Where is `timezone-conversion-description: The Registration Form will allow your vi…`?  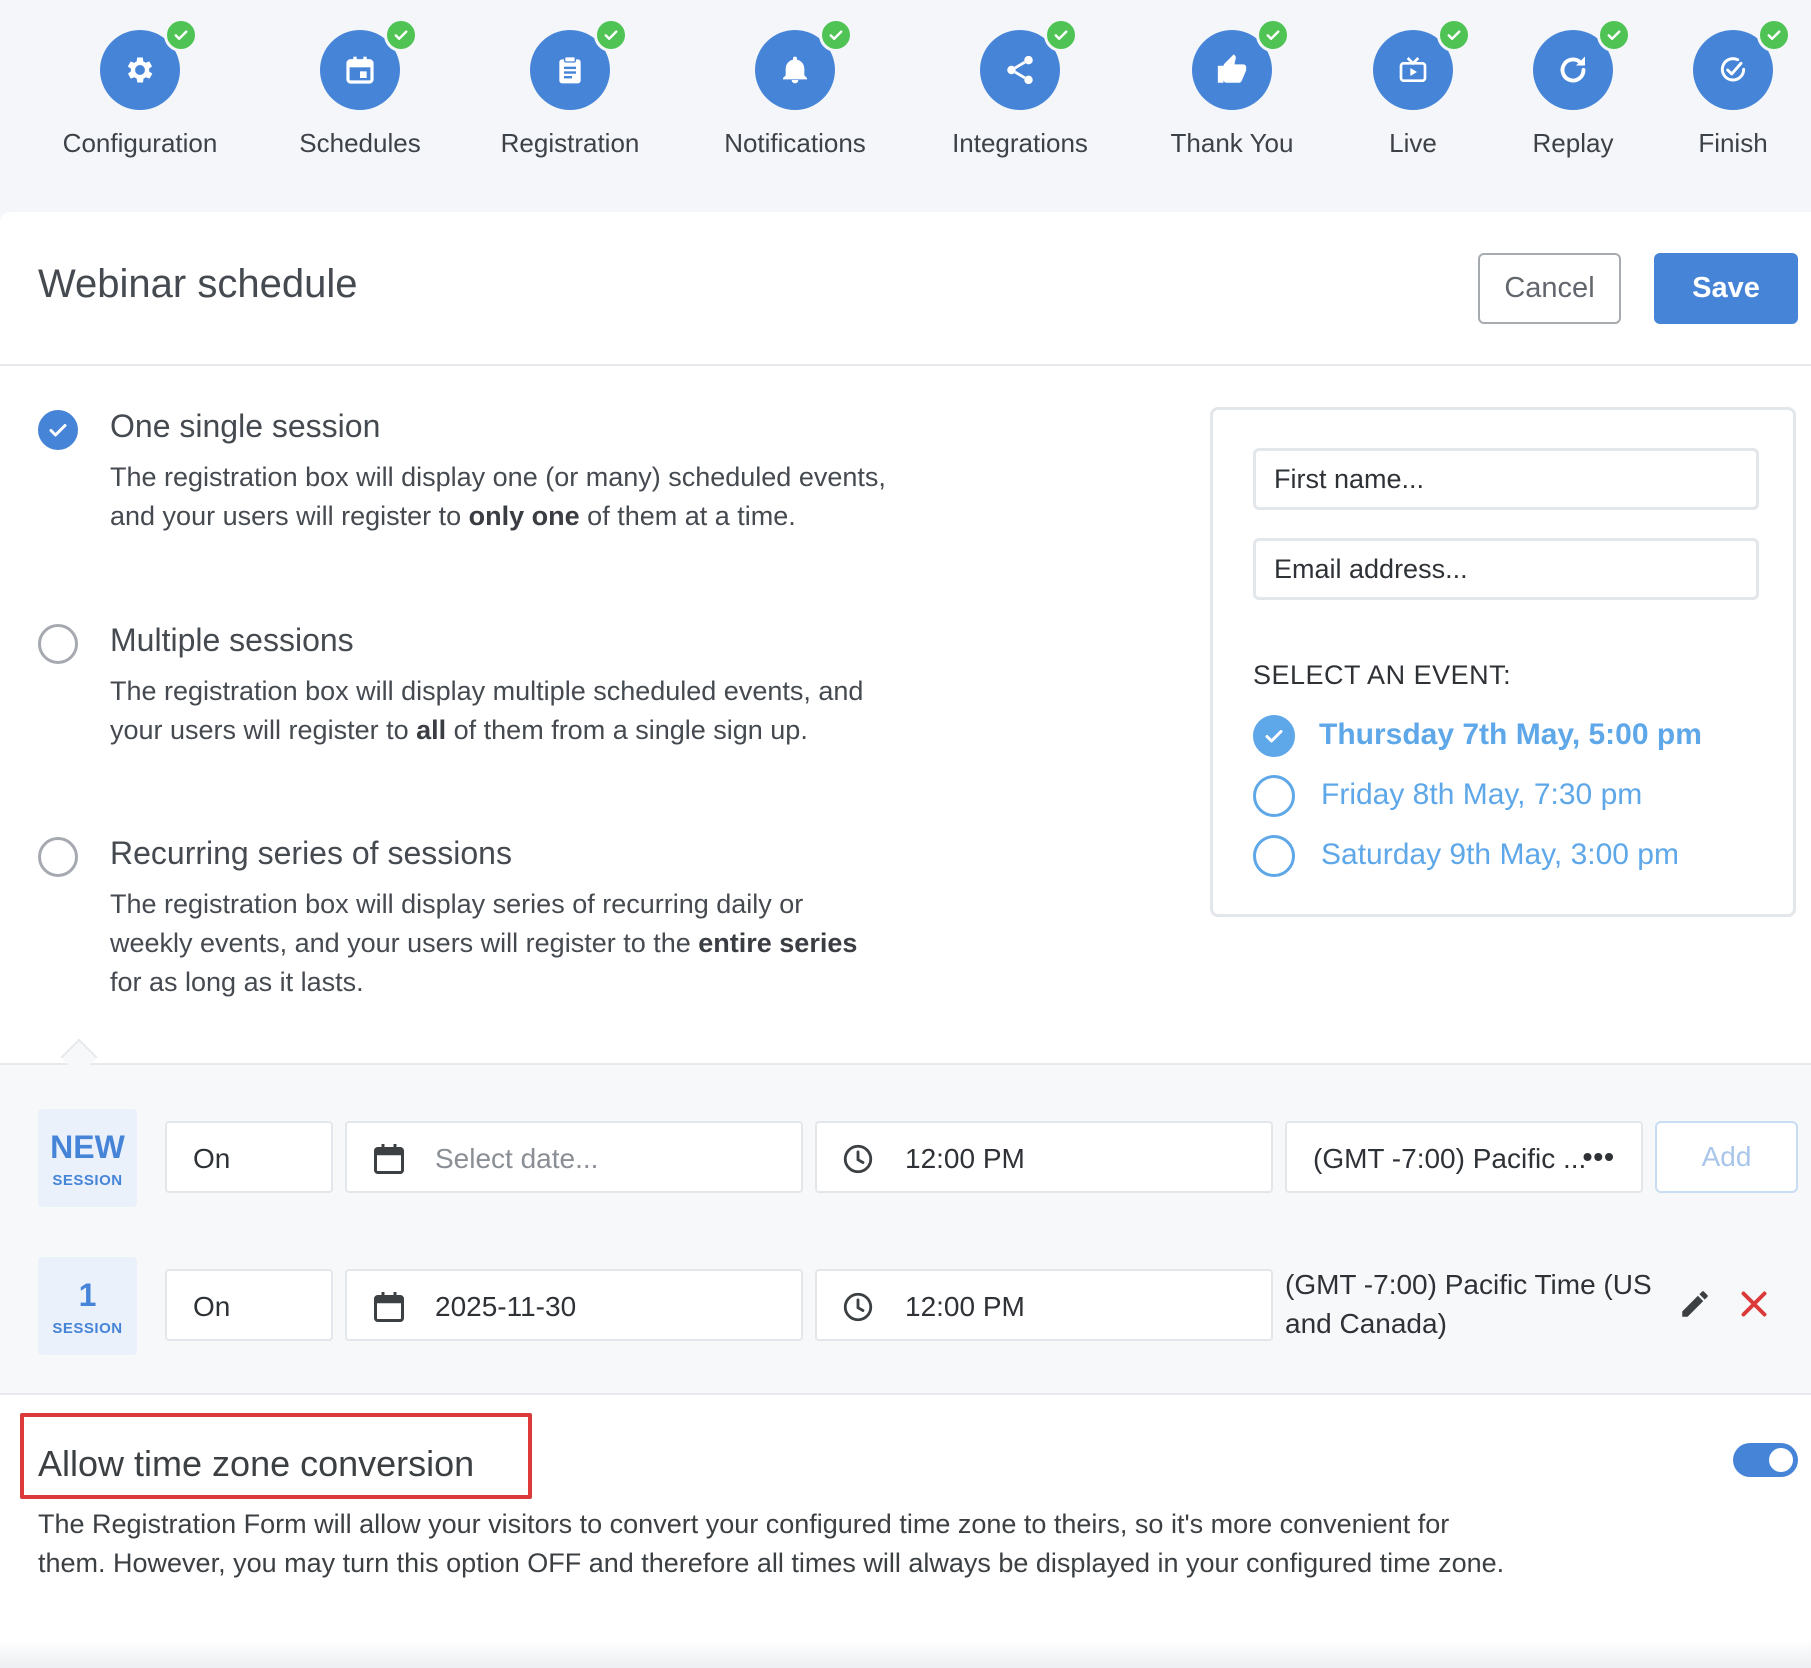
timezone-conversion-description: The Registration Form will allow your vi… is located at coordinates (771, 1543).